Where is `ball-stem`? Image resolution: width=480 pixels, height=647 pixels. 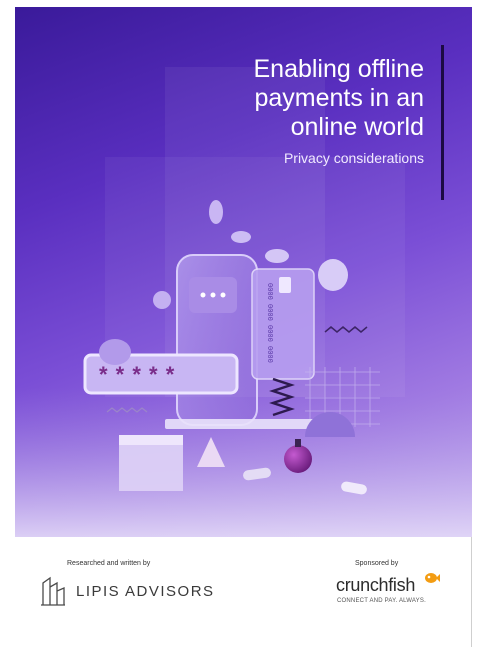 ball-stem is located at coordinates (298, 443).